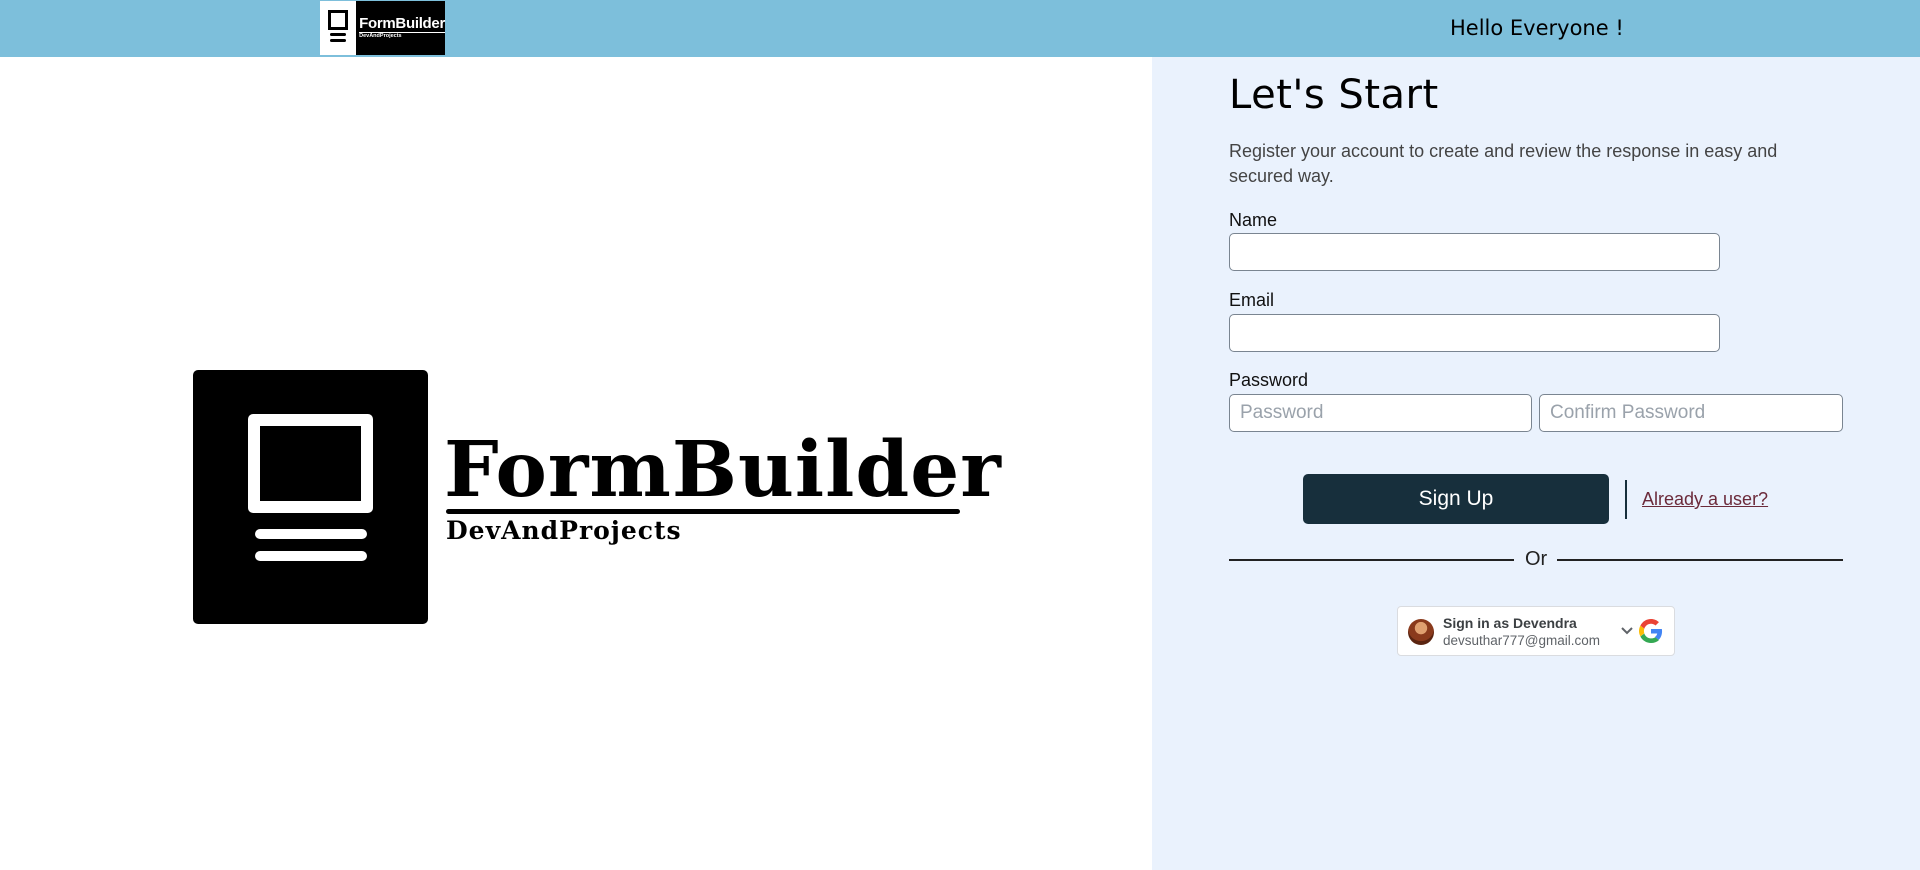 This screenshot has height=870, width=1920. Describe the element at coordinates (1253, 220) in the screenshot. I see `name-label: Name` at that location.